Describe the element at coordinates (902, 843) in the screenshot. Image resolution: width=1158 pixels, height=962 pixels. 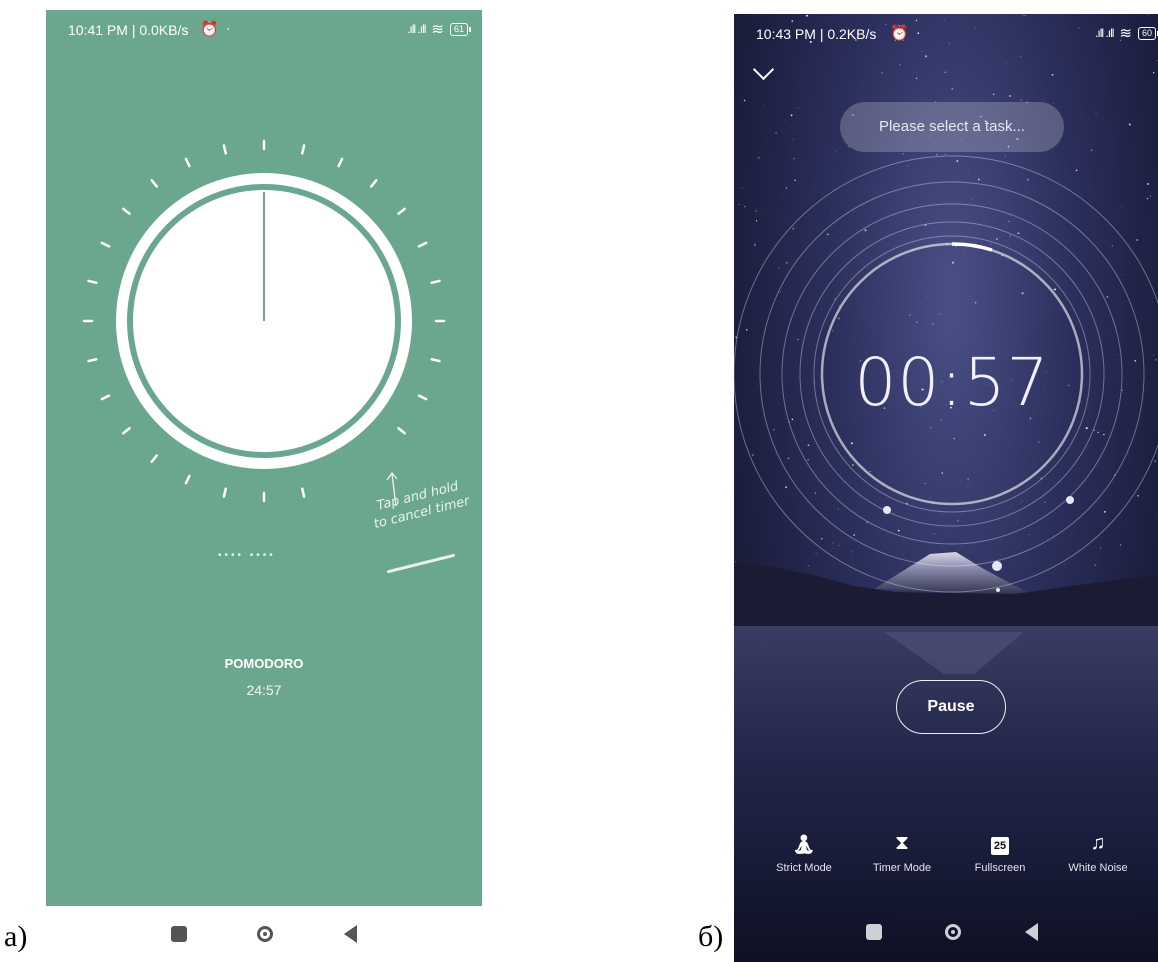
I see `hourglass-icon: ⧗` at that location.